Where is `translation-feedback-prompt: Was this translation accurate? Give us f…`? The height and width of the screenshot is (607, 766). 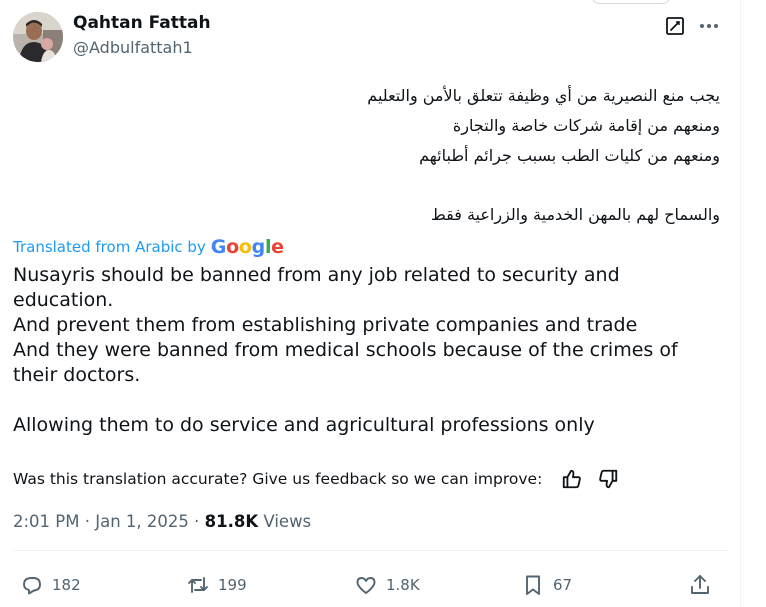
translation-feedback-prompt: Was this translation accurate? Give us f… is located at coordinates (278, 479).